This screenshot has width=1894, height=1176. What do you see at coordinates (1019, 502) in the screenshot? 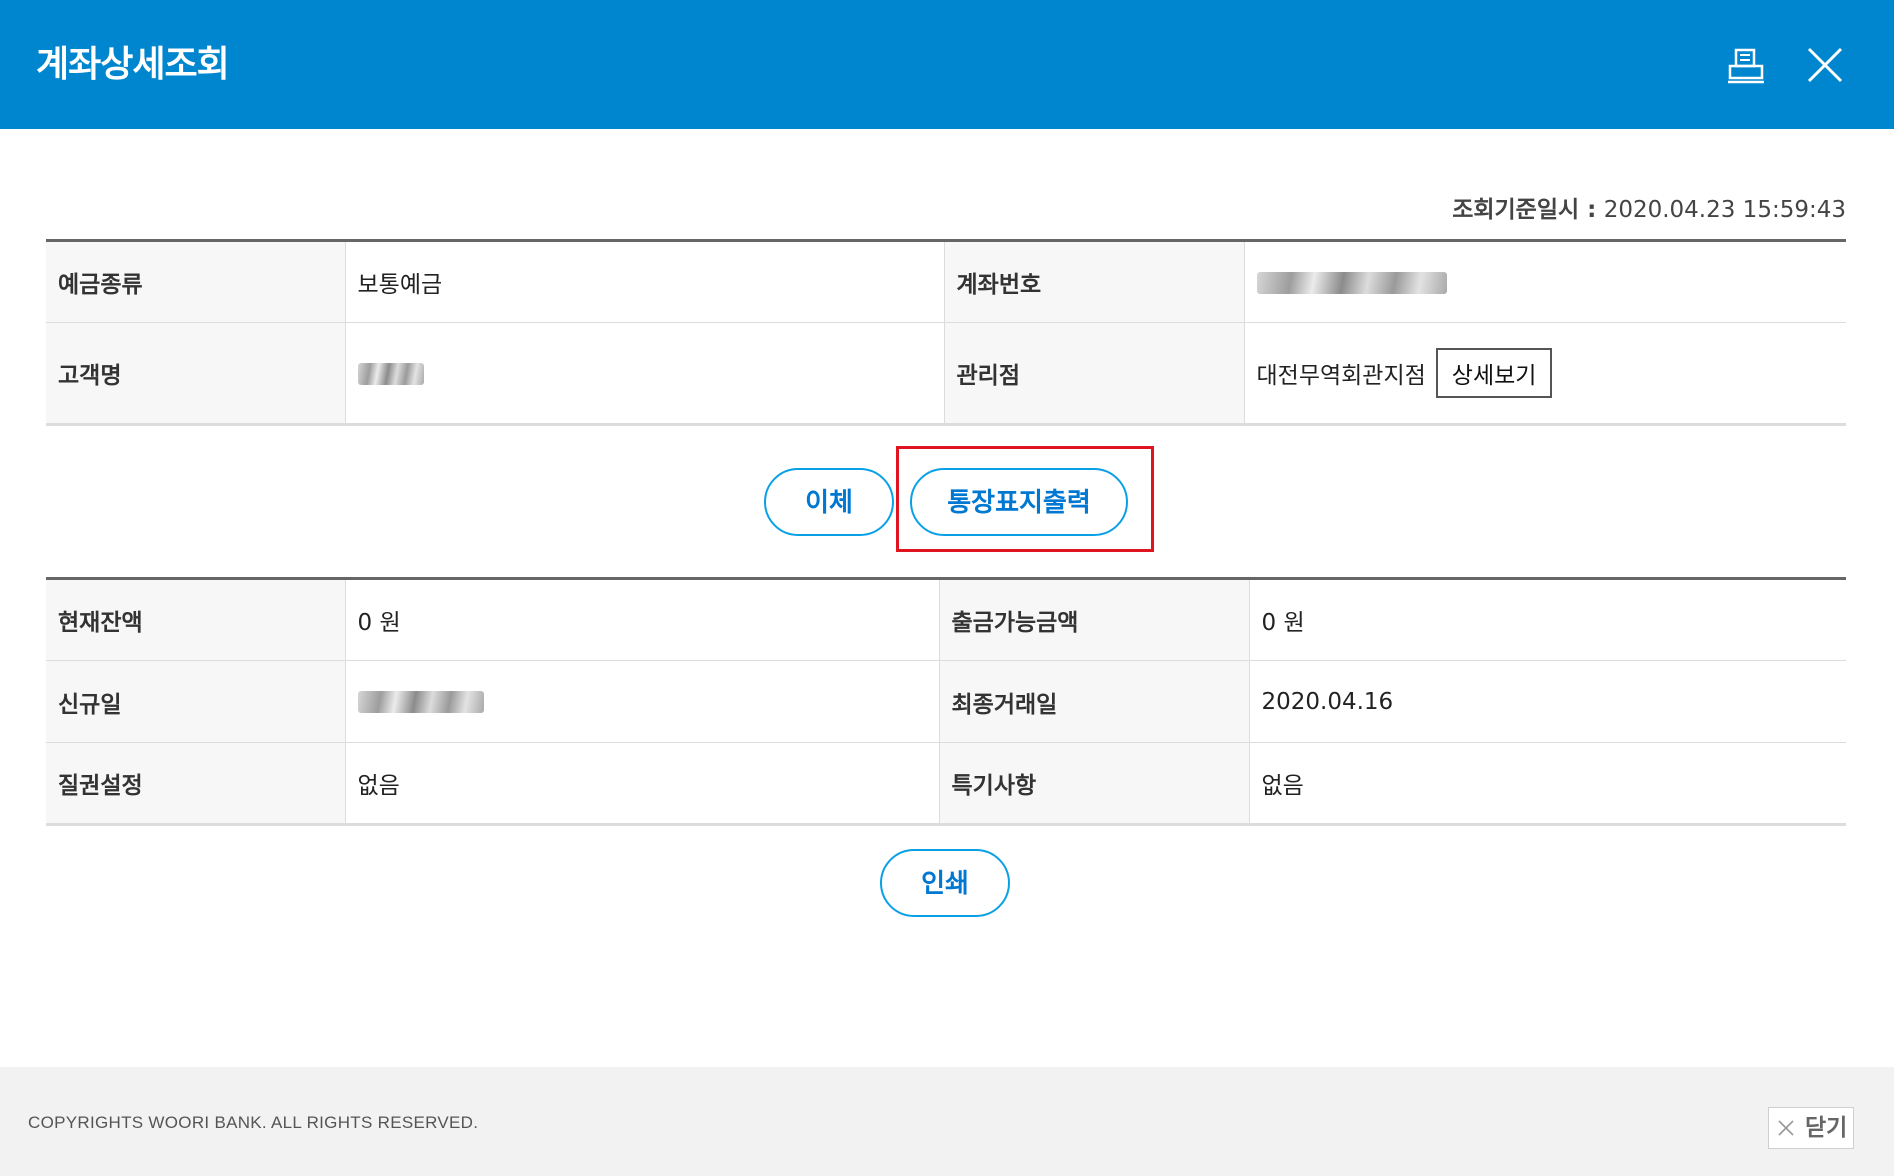
I see `passbook-cover-print-button: 통장표지출력` at bounding box center [1019, 502].